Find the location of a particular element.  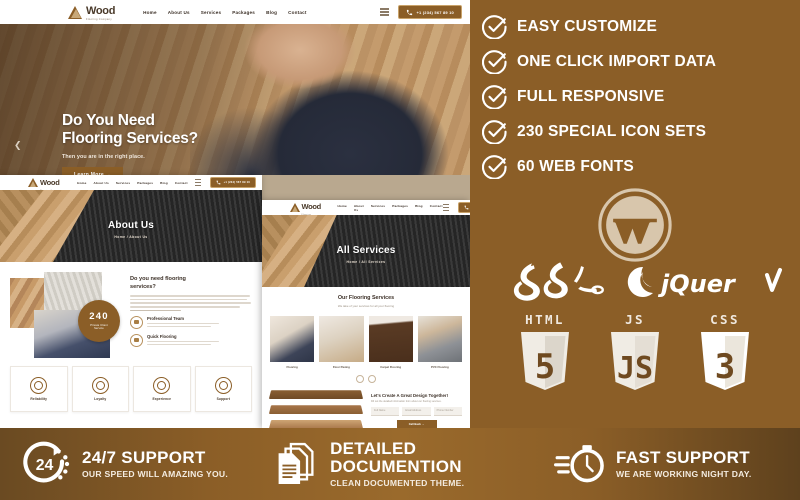

about-breadcrumb: Home / About Us is located at coordinates (131, 237).